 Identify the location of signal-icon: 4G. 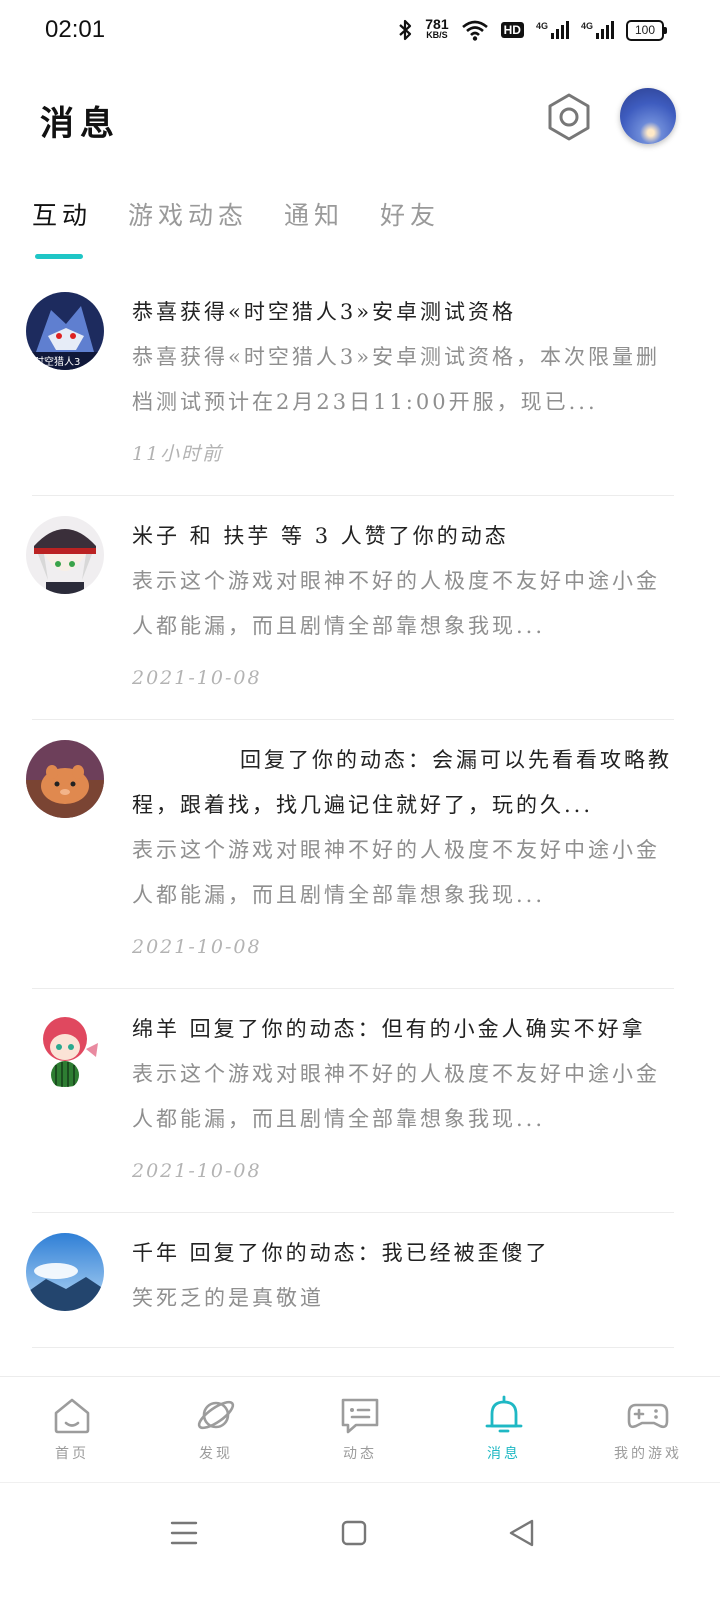
(552, 30).